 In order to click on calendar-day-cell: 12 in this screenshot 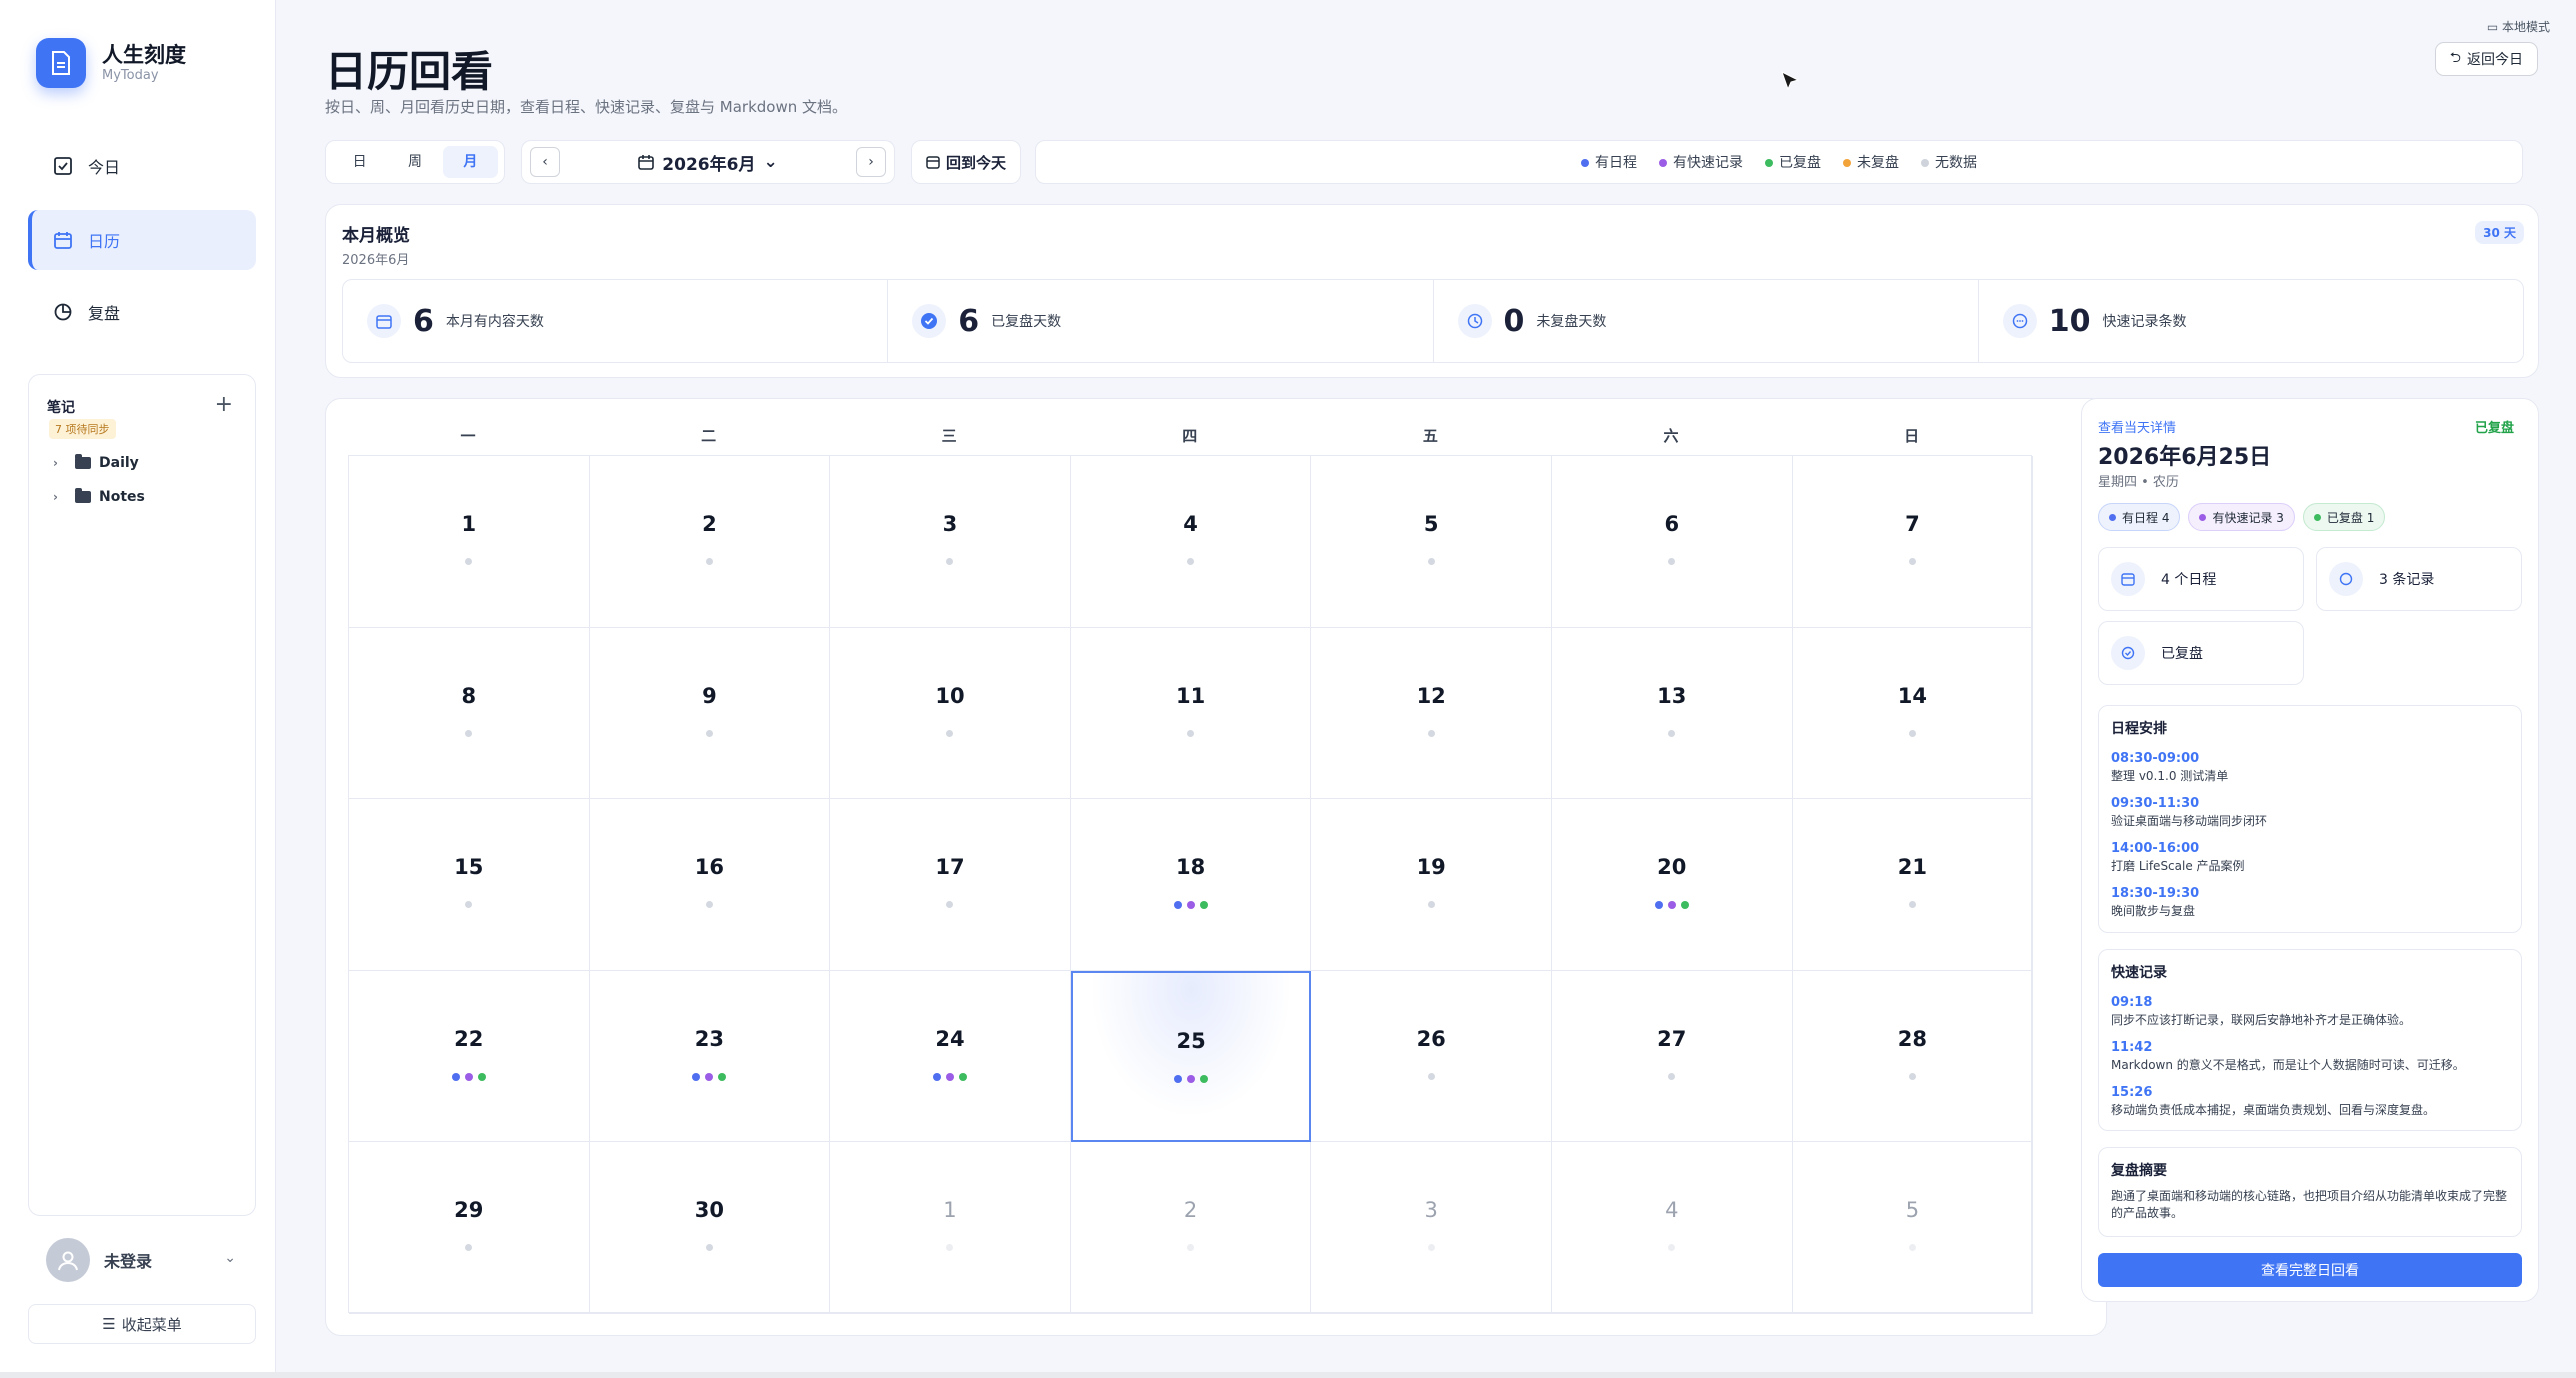, I will do `click(1431, 713)`.